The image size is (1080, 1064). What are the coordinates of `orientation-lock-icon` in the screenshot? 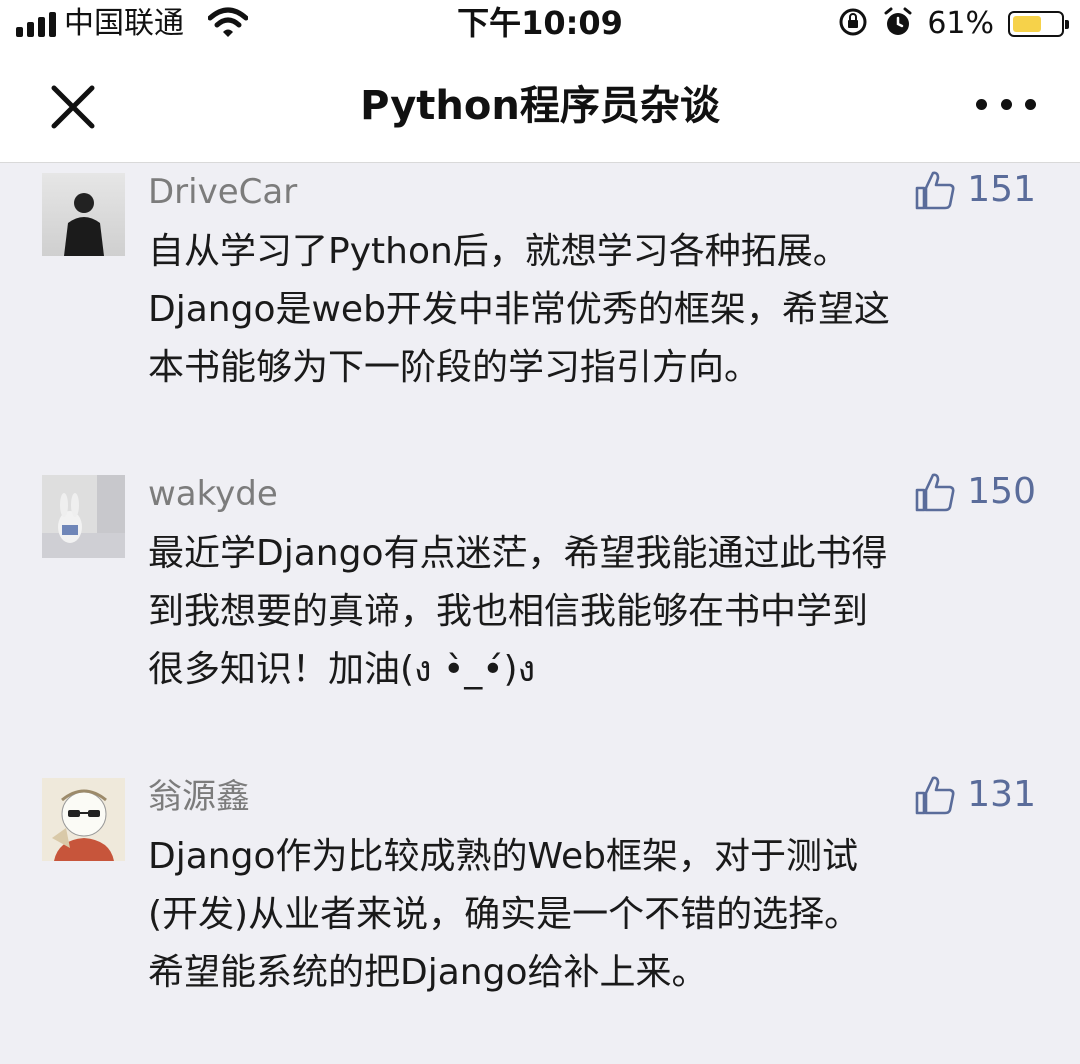 It's located at (853, 24).